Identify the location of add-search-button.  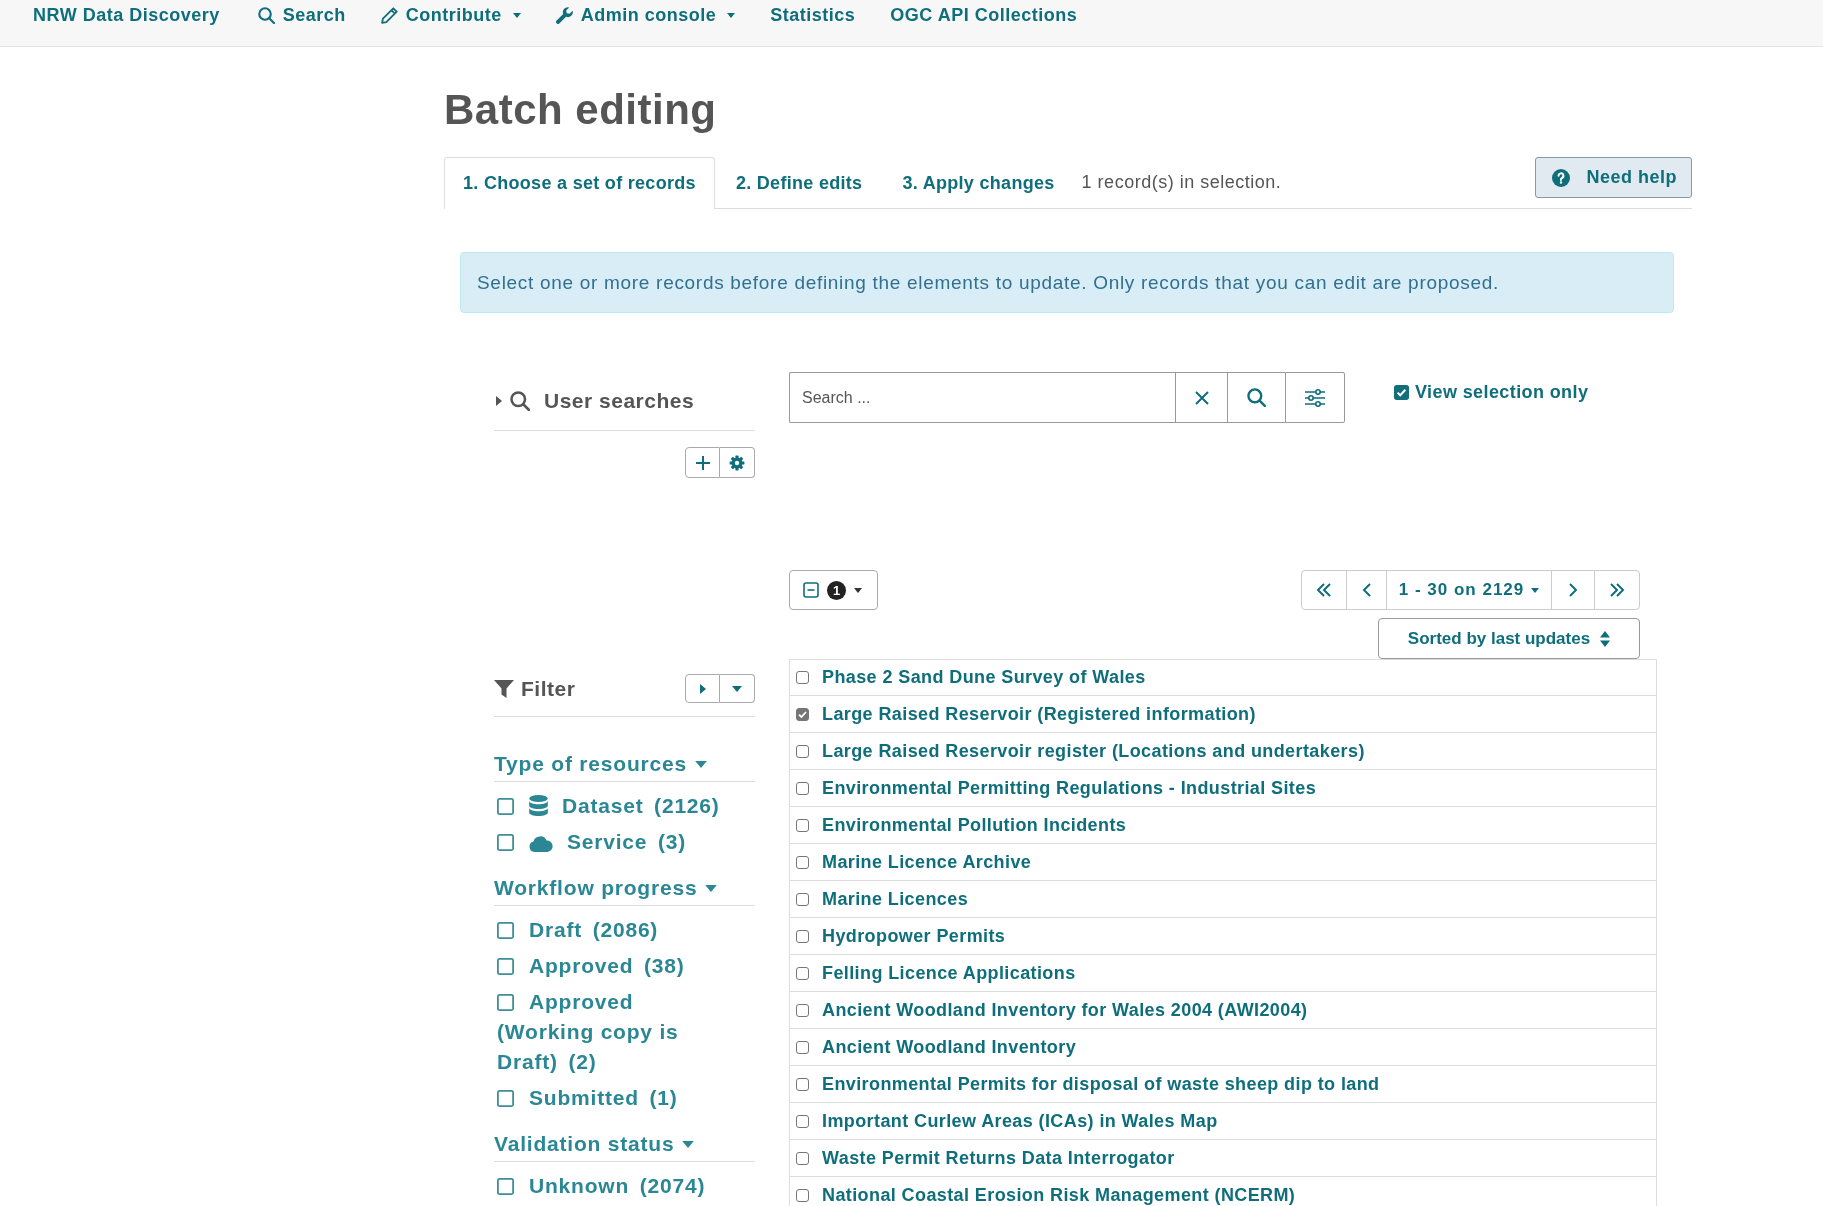
(702, 462).